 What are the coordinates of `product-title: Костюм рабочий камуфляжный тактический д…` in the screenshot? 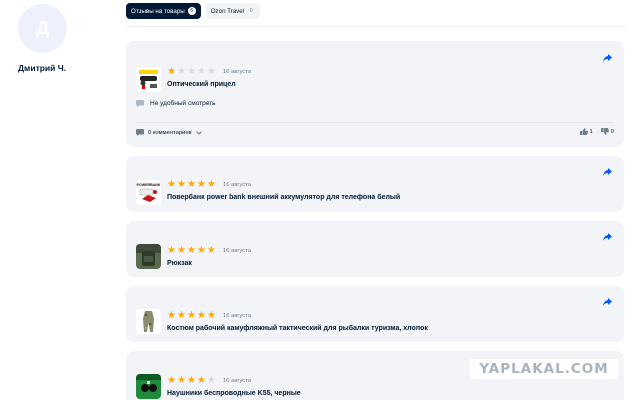 It's located at (297, 328).